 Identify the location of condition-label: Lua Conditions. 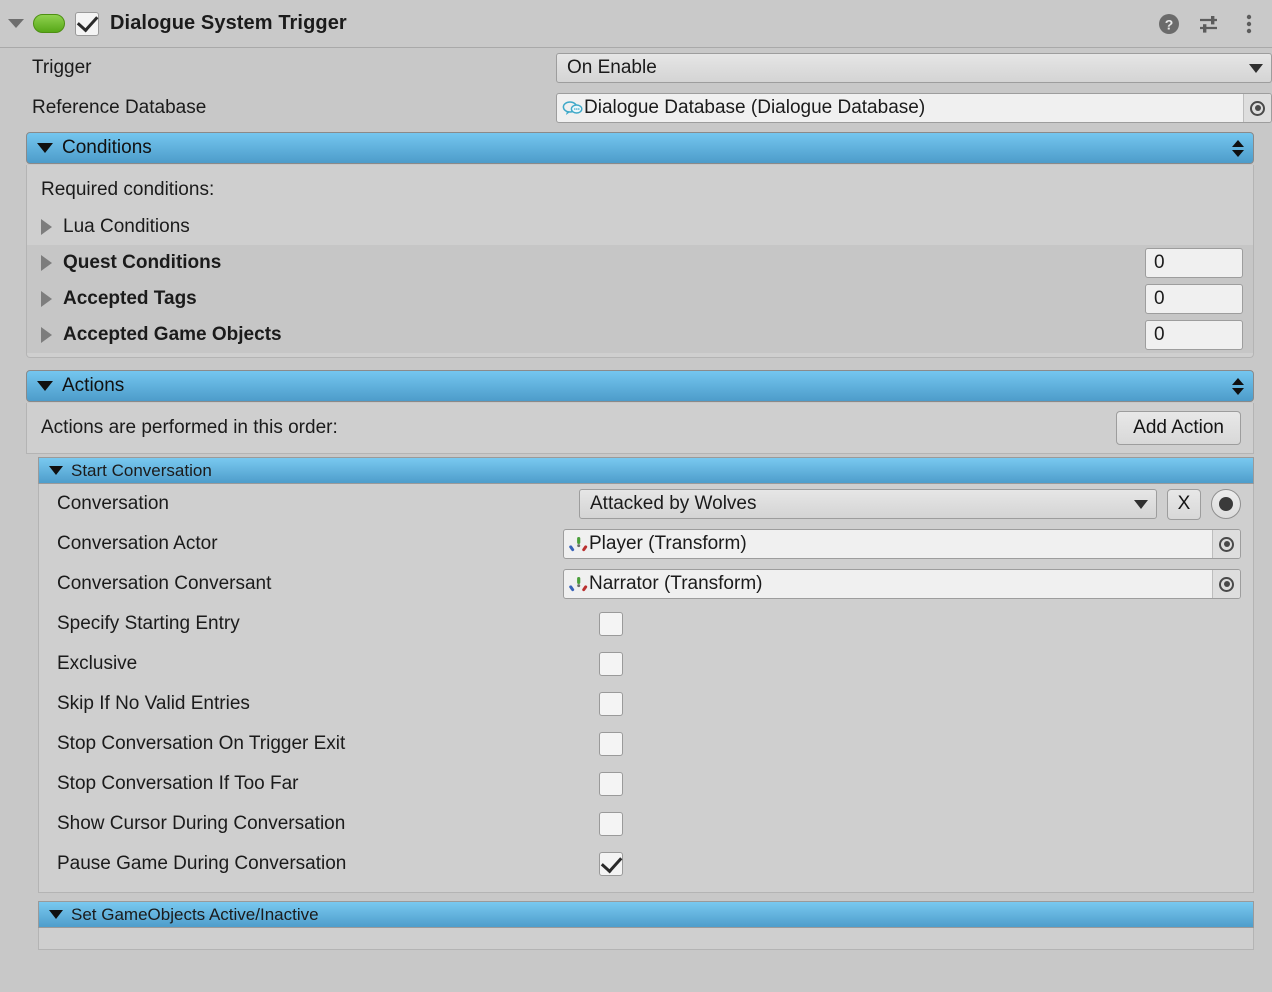
(126, 226).